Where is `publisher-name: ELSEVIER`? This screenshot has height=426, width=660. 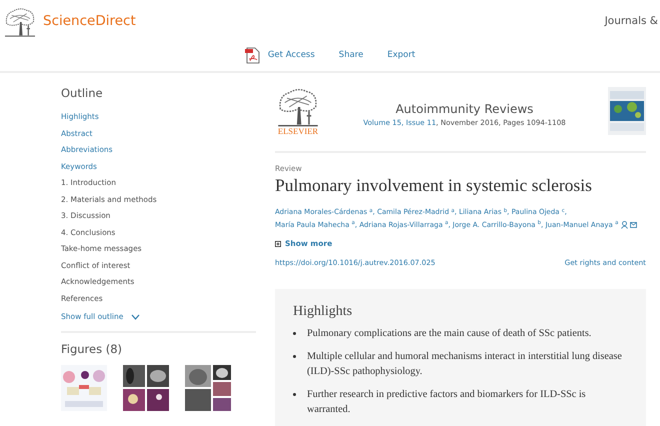
publisher-name: ELSEVIER is located at coordinates (298, 131).